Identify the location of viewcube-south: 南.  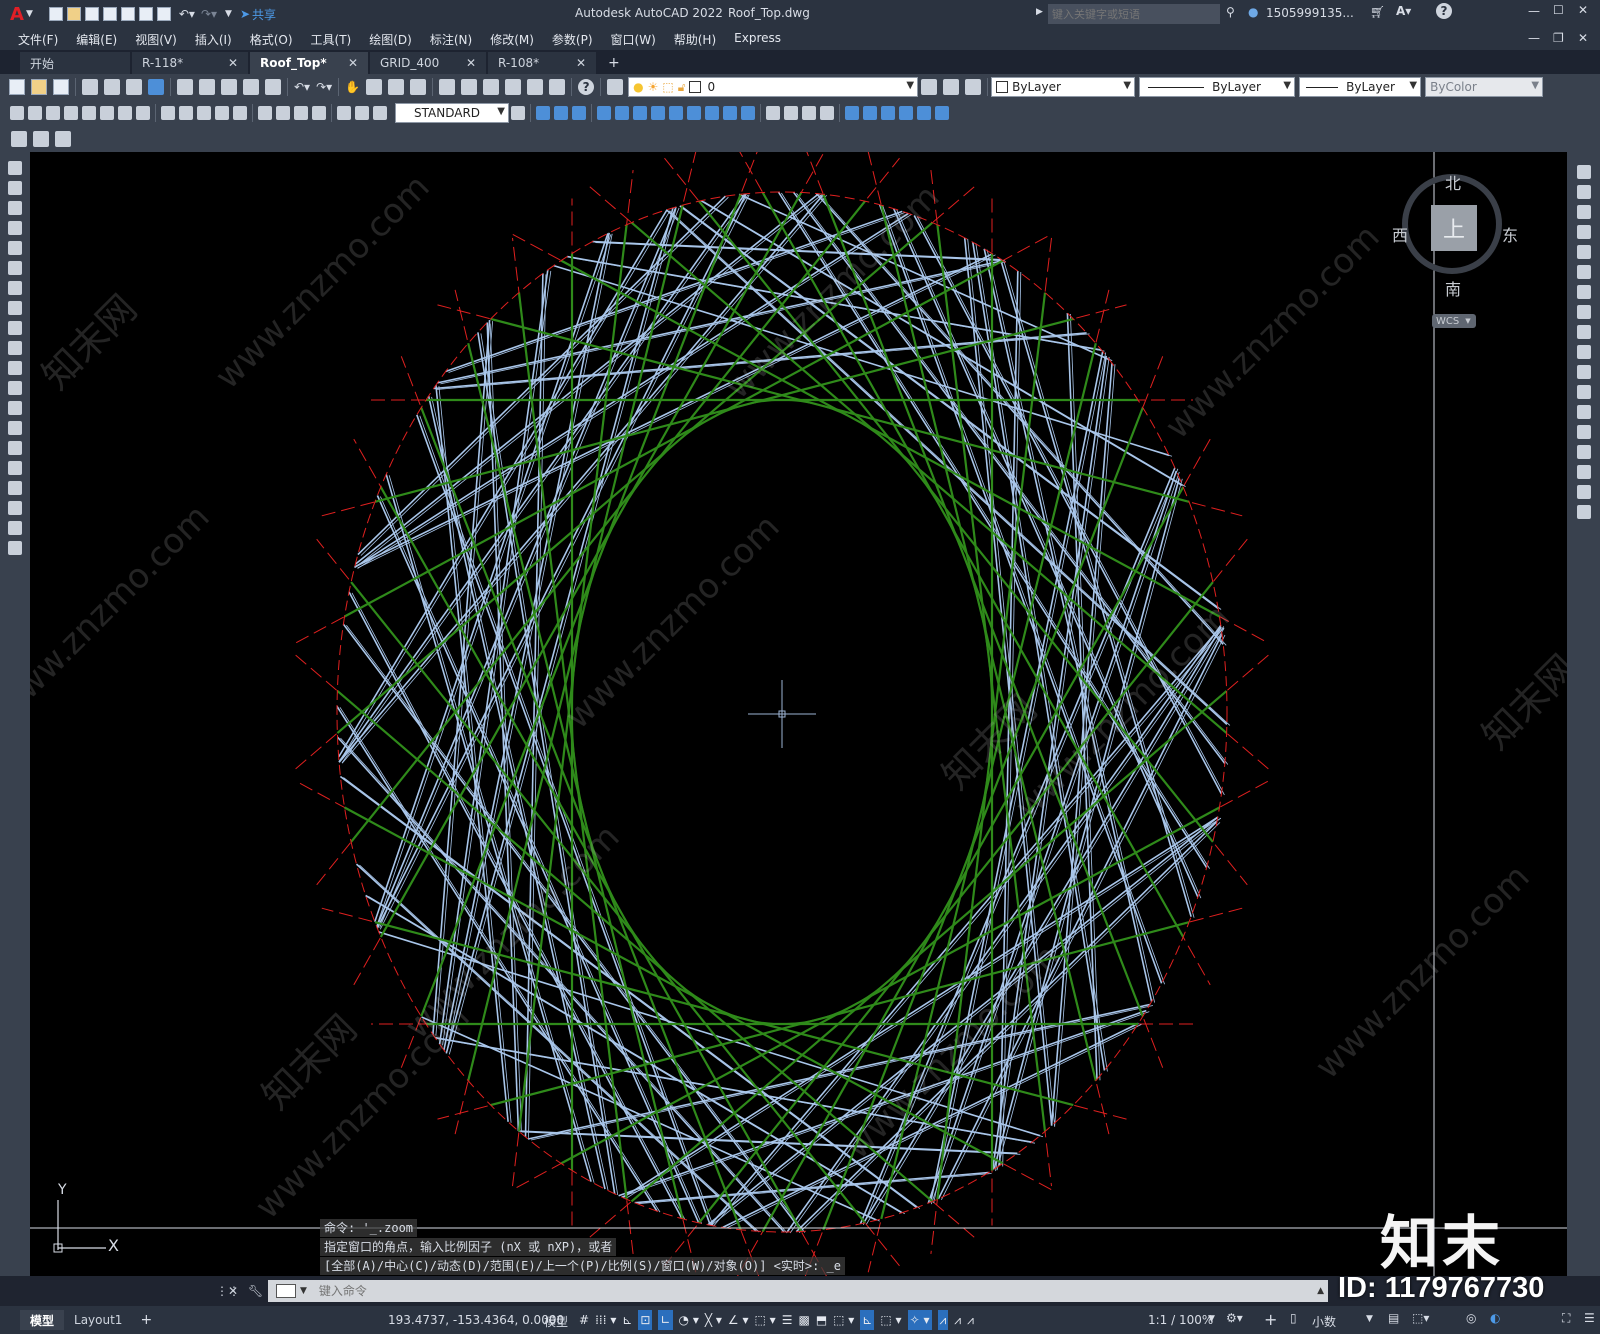
(1453, 288).